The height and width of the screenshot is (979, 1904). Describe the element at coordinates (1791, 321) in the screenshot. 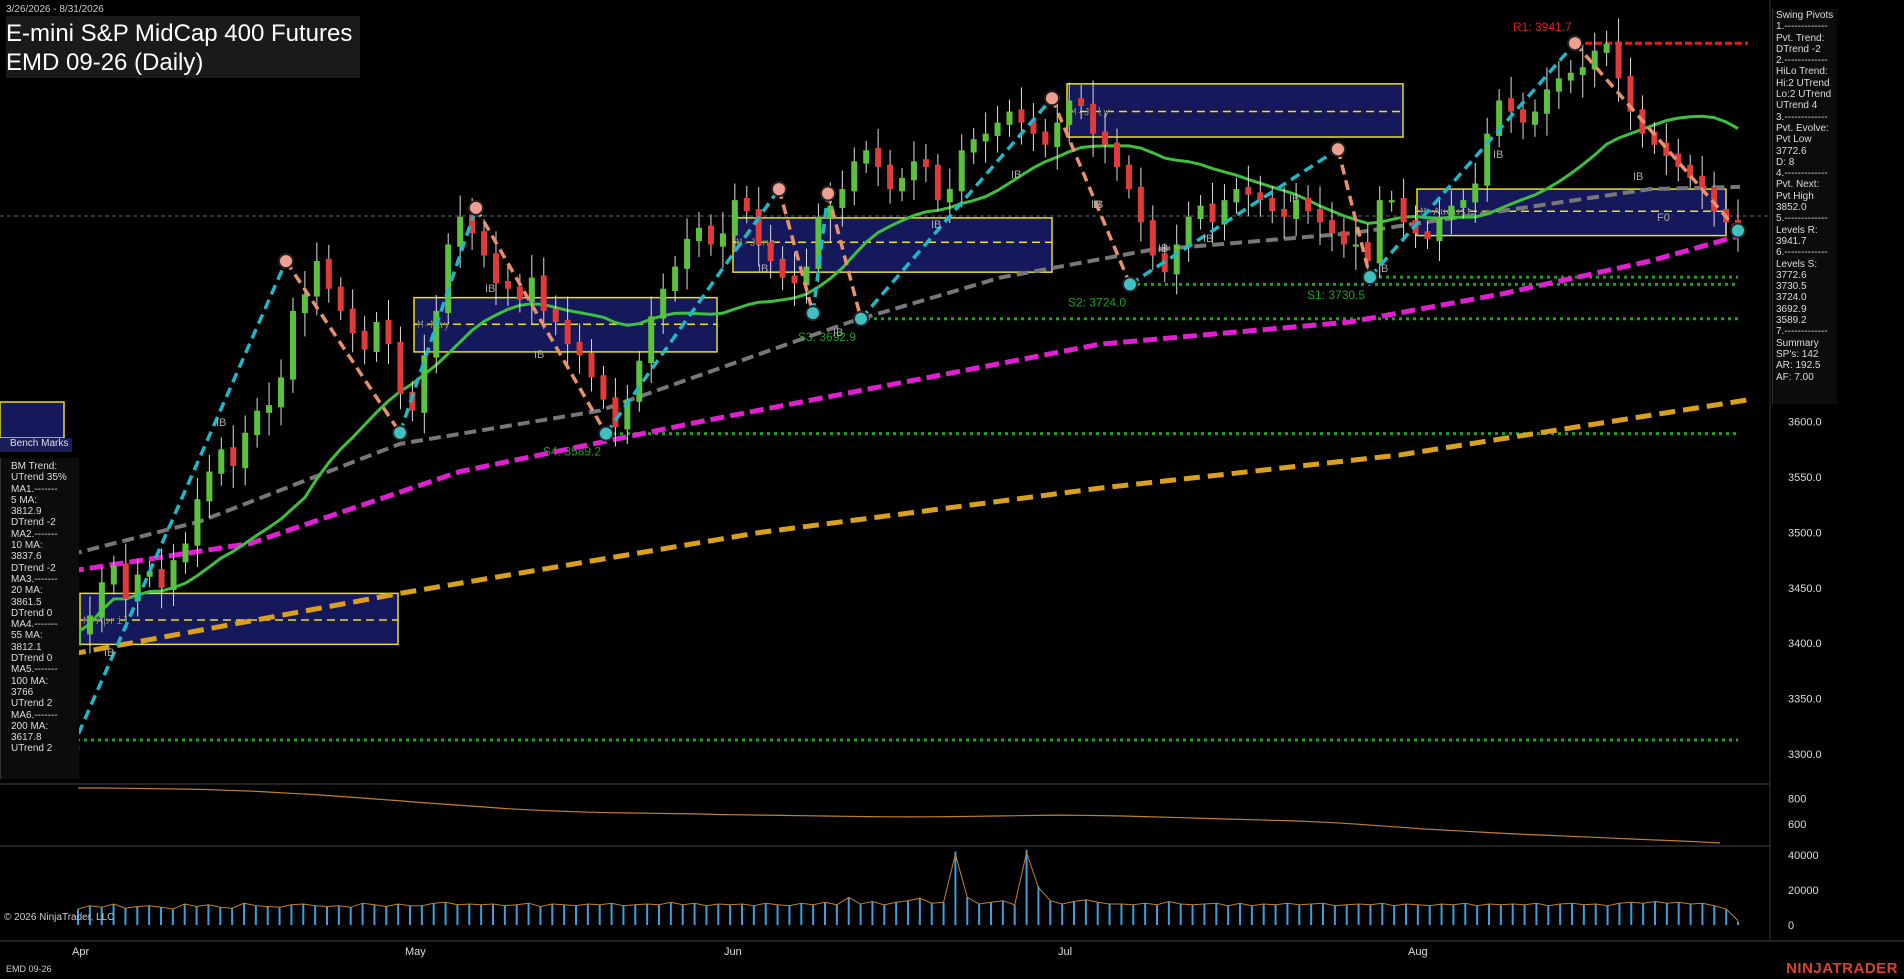

I see `swing-pivots-line: 3589.2` at that location.